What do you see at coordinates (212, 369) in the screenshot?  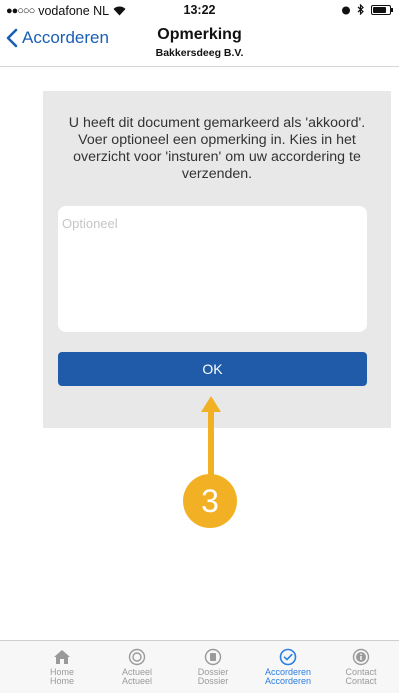 I see `ok-button: OK` at bounding box center [212, 369].